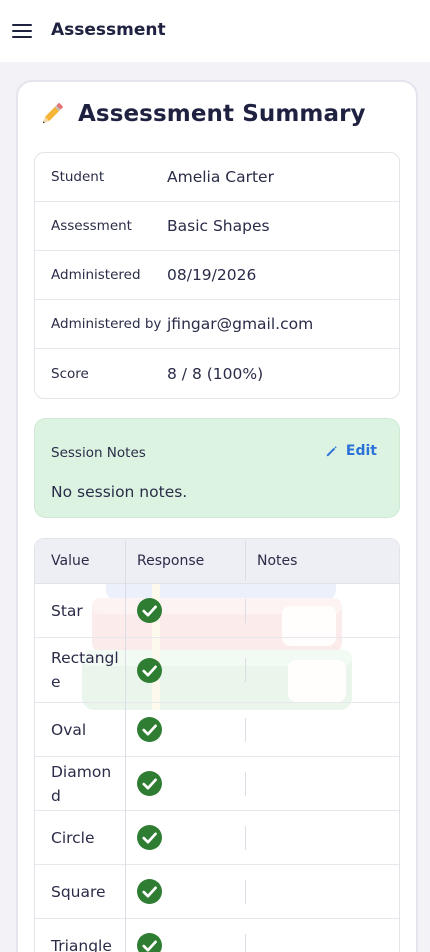 The image size is (430, 952). Describe the element at coordinates (73, 837) in the screenshot. I see `row-value: Circle` at that location.